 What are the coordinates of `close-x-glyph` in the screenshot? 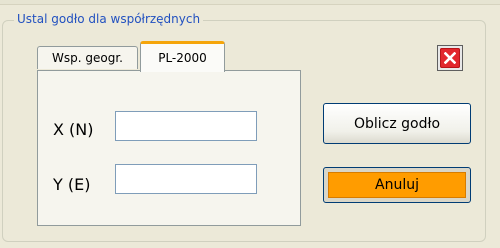 It's located at (450, 58).